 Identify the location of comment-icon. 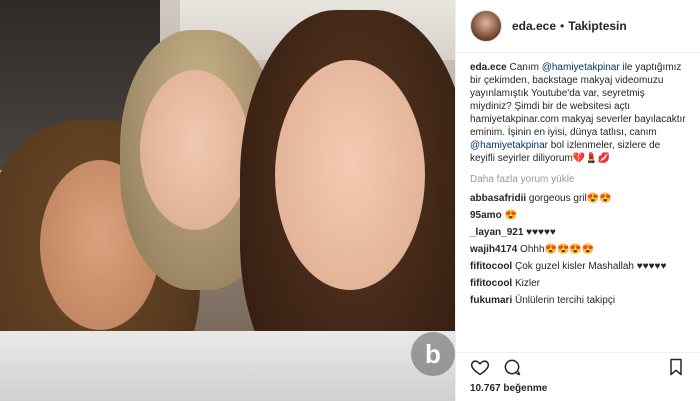
(512, 367).